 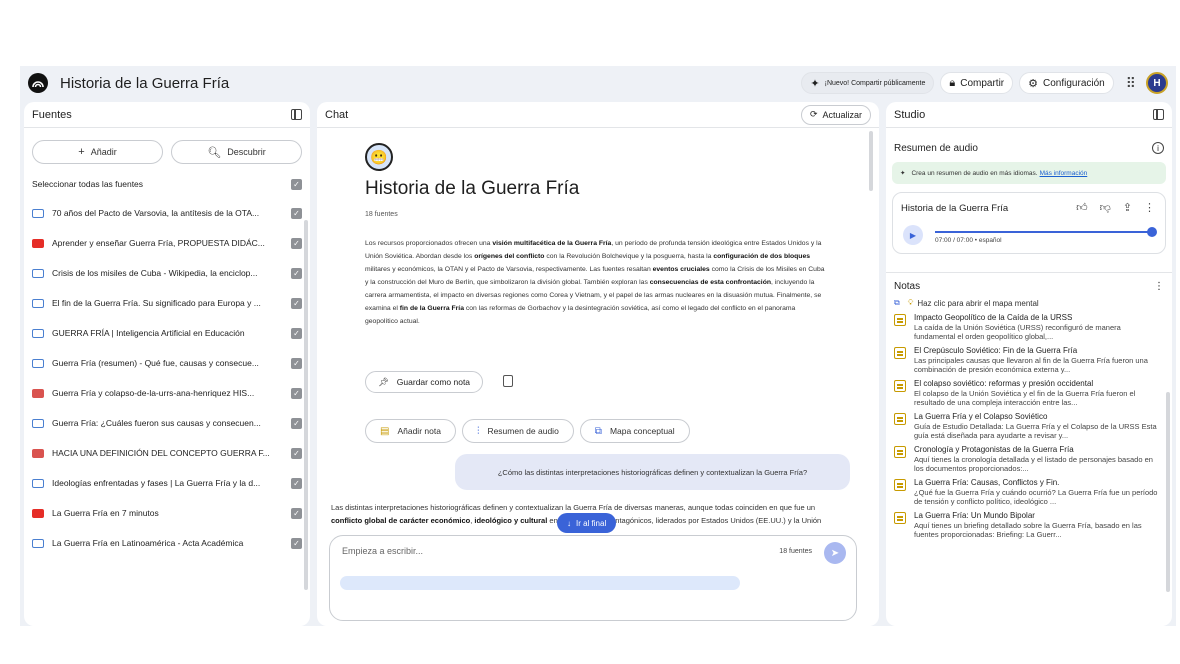 I want to click on discover-sources-button: 🔍︎ Descubrir, so click(x=236, y=152).